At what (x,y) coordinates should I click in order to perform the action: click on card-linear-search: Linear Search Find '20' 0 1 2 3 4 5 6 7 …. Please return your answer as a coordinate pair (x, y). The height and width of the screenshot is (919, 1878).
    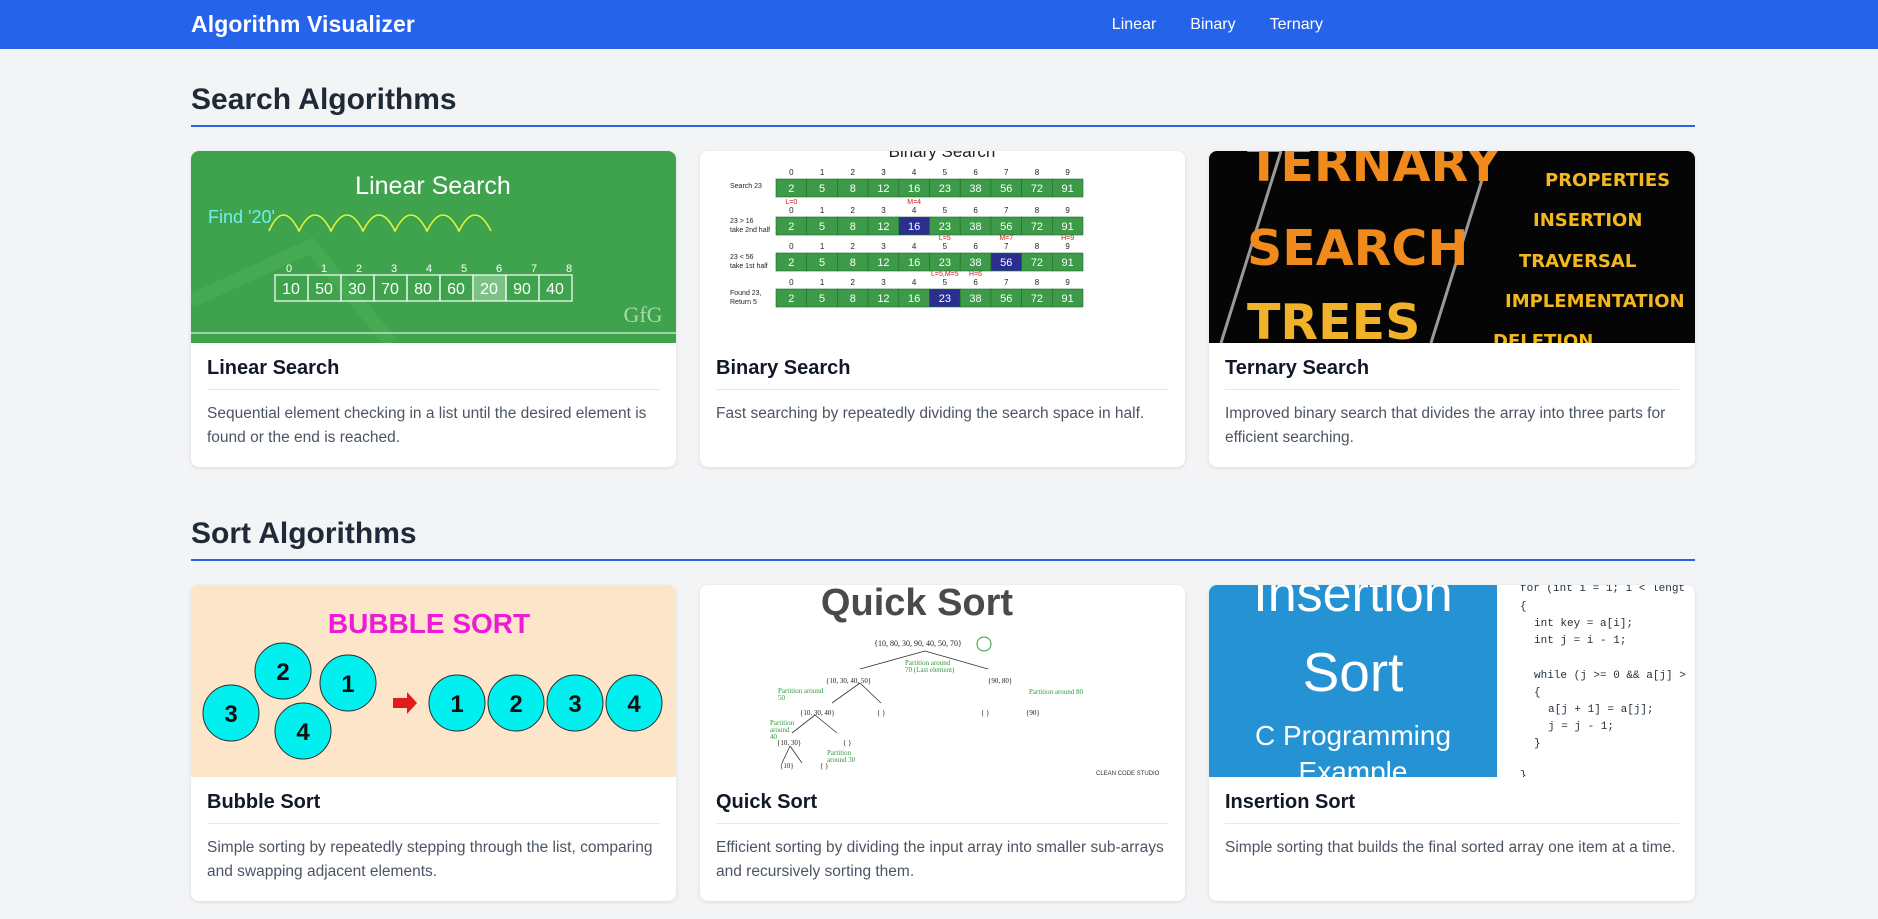
    Looking at the image, I should click on (433, 309).